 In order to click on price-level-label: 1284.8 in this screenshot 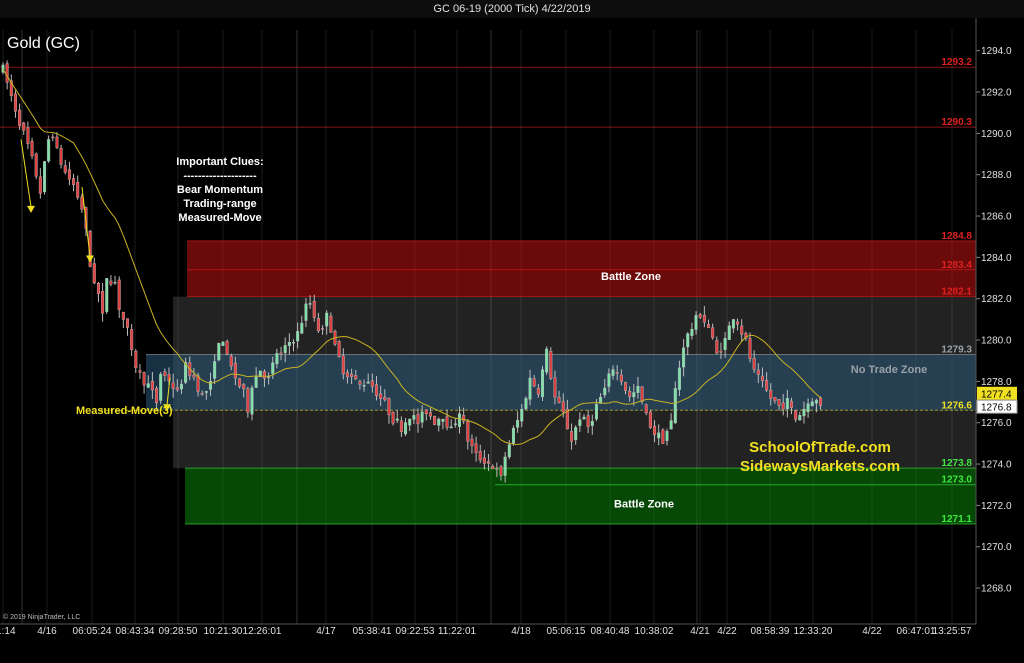, I will do `click(956, 236)`.